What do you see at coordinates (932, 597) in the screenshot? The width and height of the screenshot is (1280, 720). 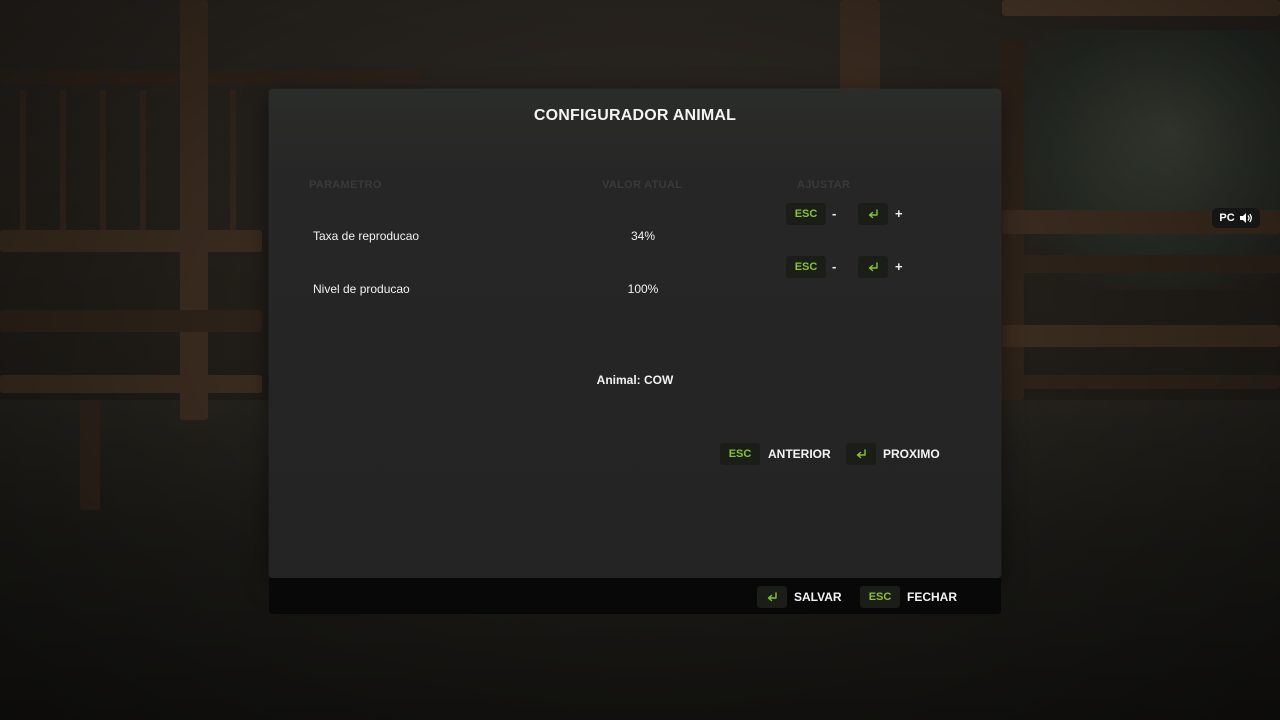 I see `close-label: FECHAR` at bounding box center [932, 597].